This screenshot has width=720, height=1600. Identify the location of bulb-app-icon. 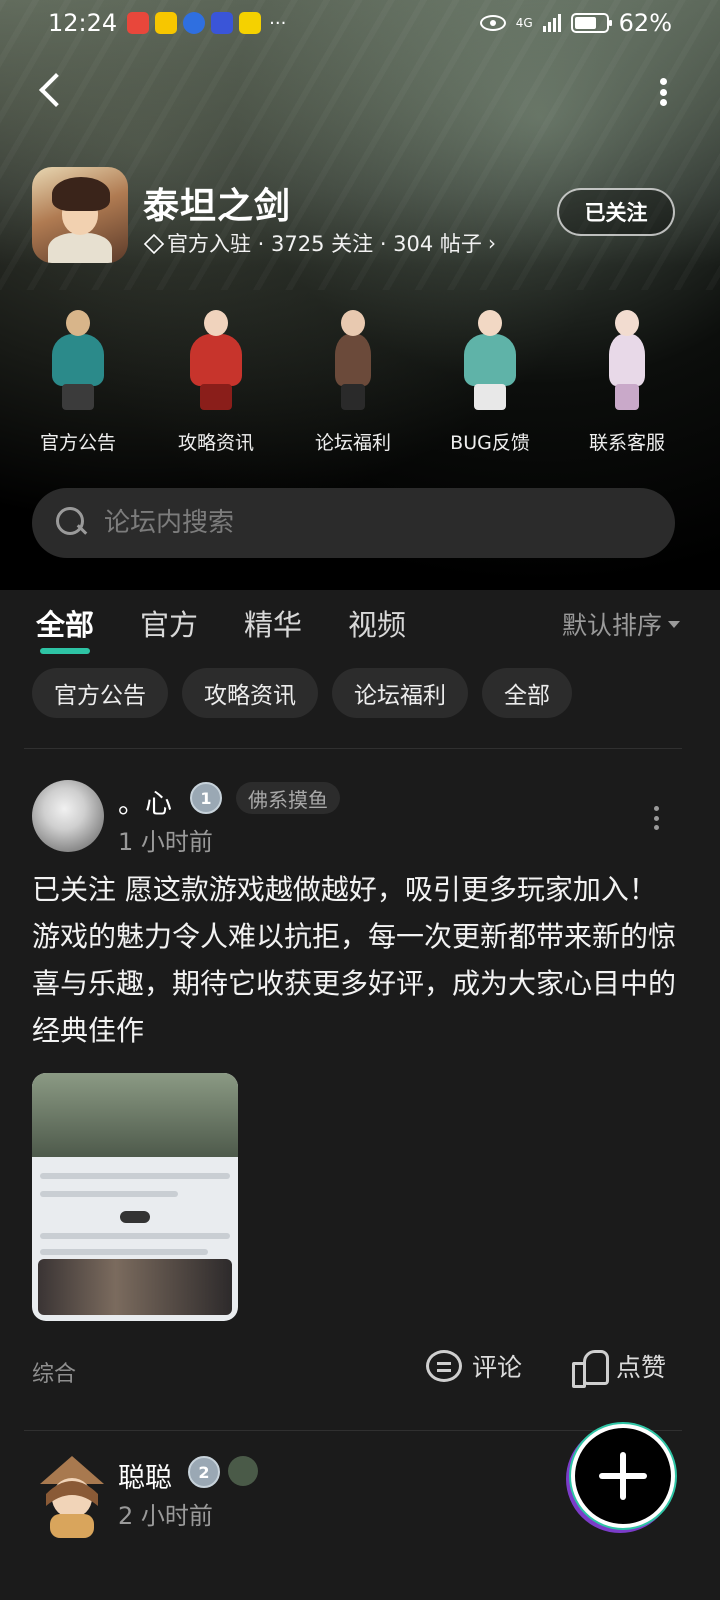
(194, 23).